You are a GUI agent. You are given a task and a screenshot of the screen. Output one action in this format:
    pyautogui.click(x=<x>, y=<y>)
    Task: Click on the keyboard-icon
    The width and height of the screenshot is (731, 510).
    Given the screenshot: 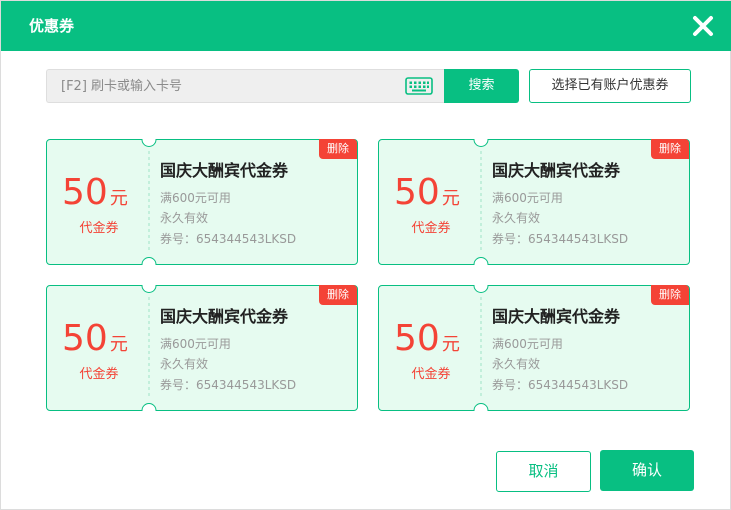 What is the action you would take?
    pyautogui.click(x=419, y=88)
    